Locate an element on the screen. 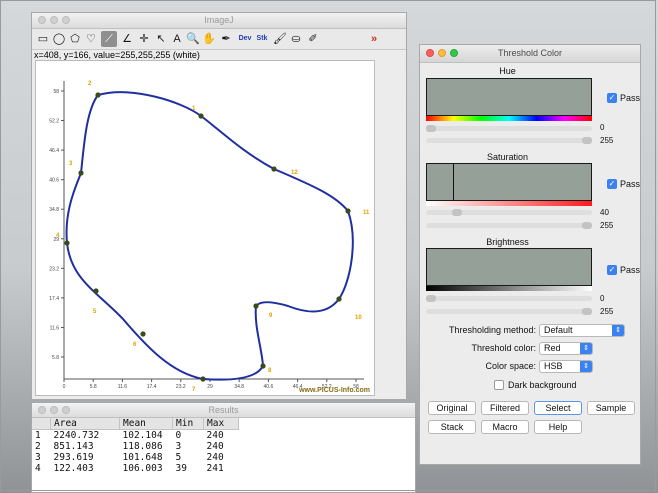 The image size is (658, 493). table-cell: 851.143 is located at coordinates (73, 446).